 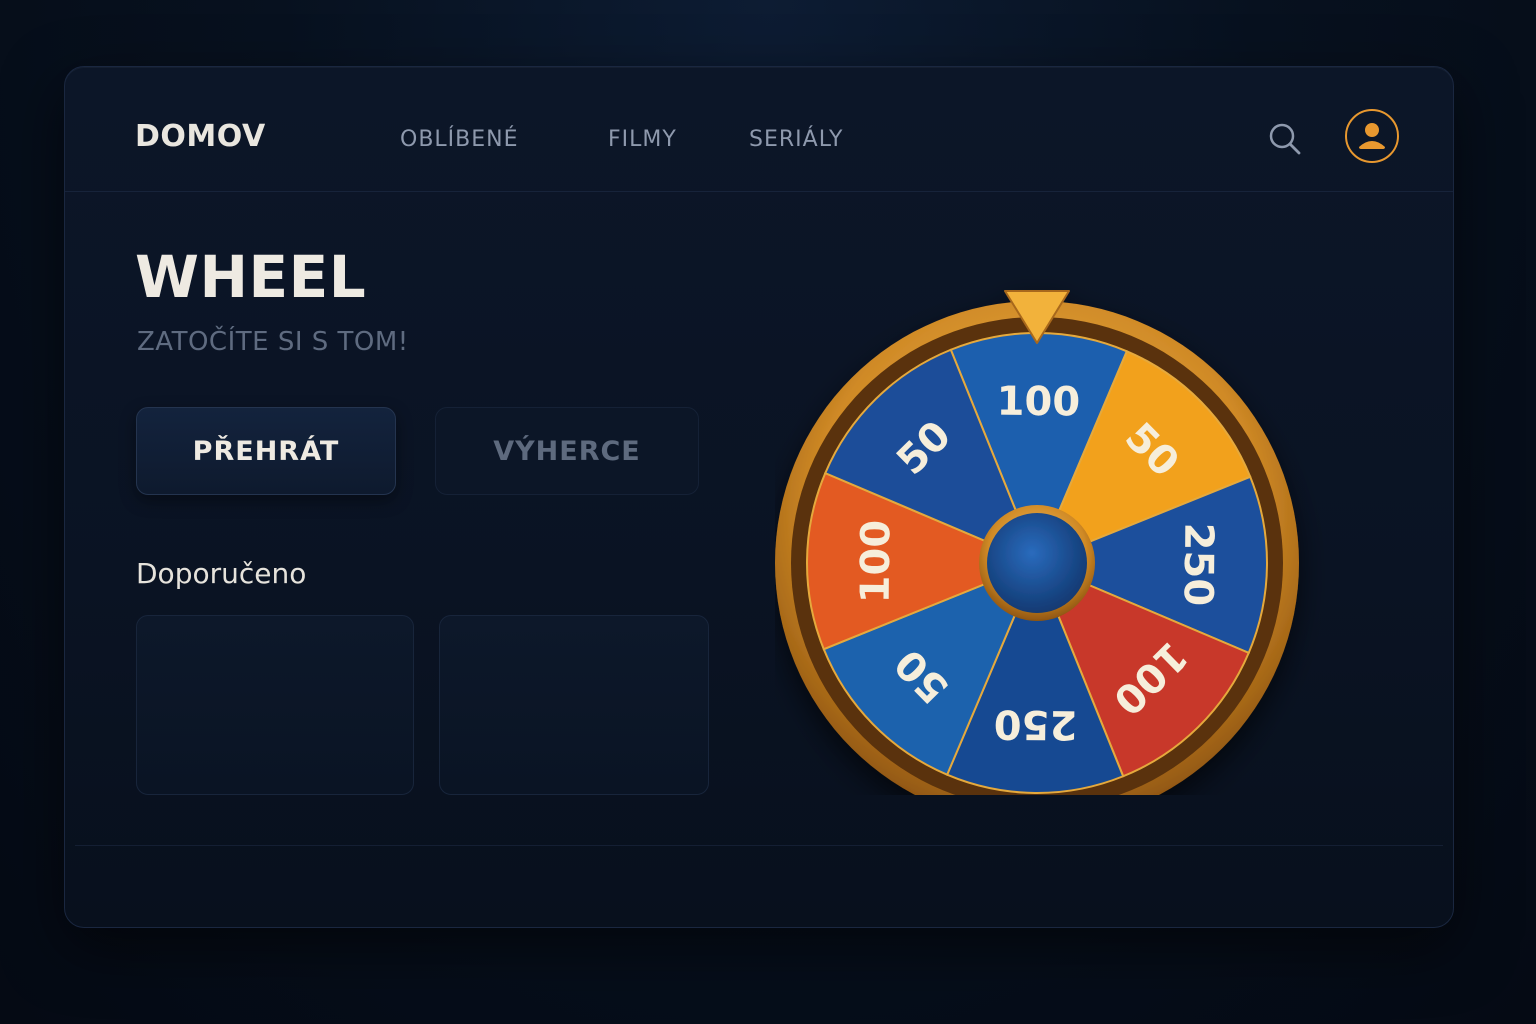 What do you see at coordinates (273, 342) in the screenshot?
I see `page-subtitle: ZATOČÍTE SI S TOM!` at bounding box center [273, 342].